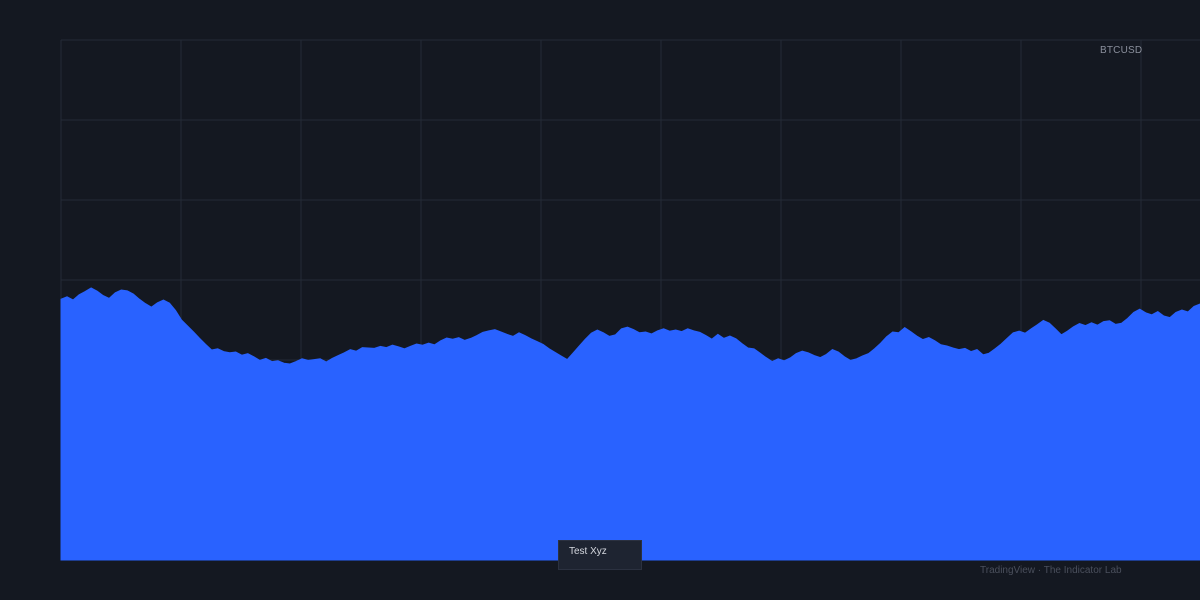 The image size is (1200, 600). I want to click on watermark-text: TradingView · The Indicator Lab, so click(1051, 570).